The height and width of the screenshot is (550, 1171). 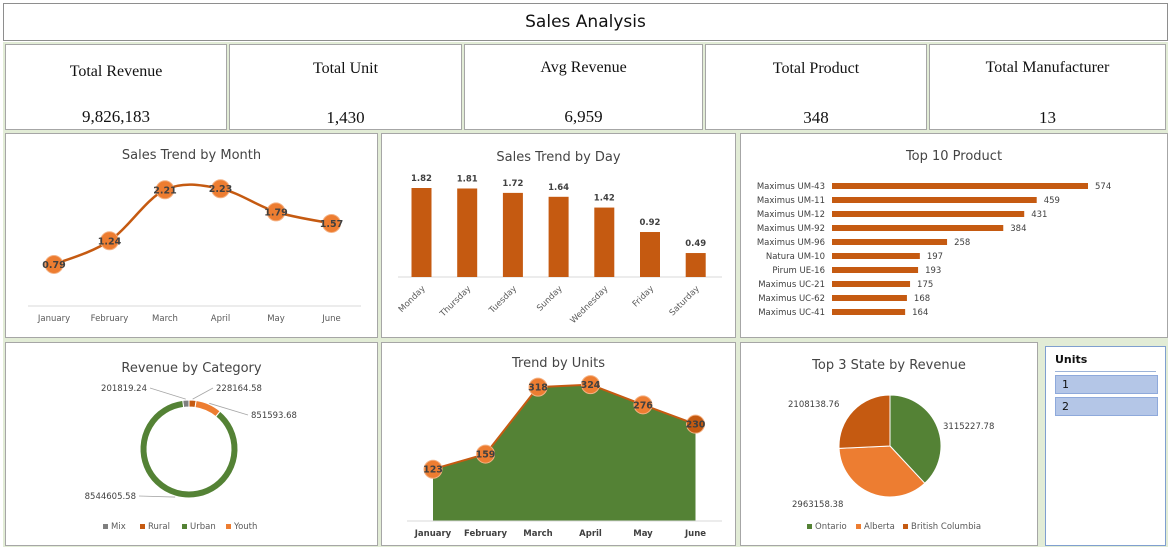 I want to click on data-label: 1.24, so click(x=110, y=241).